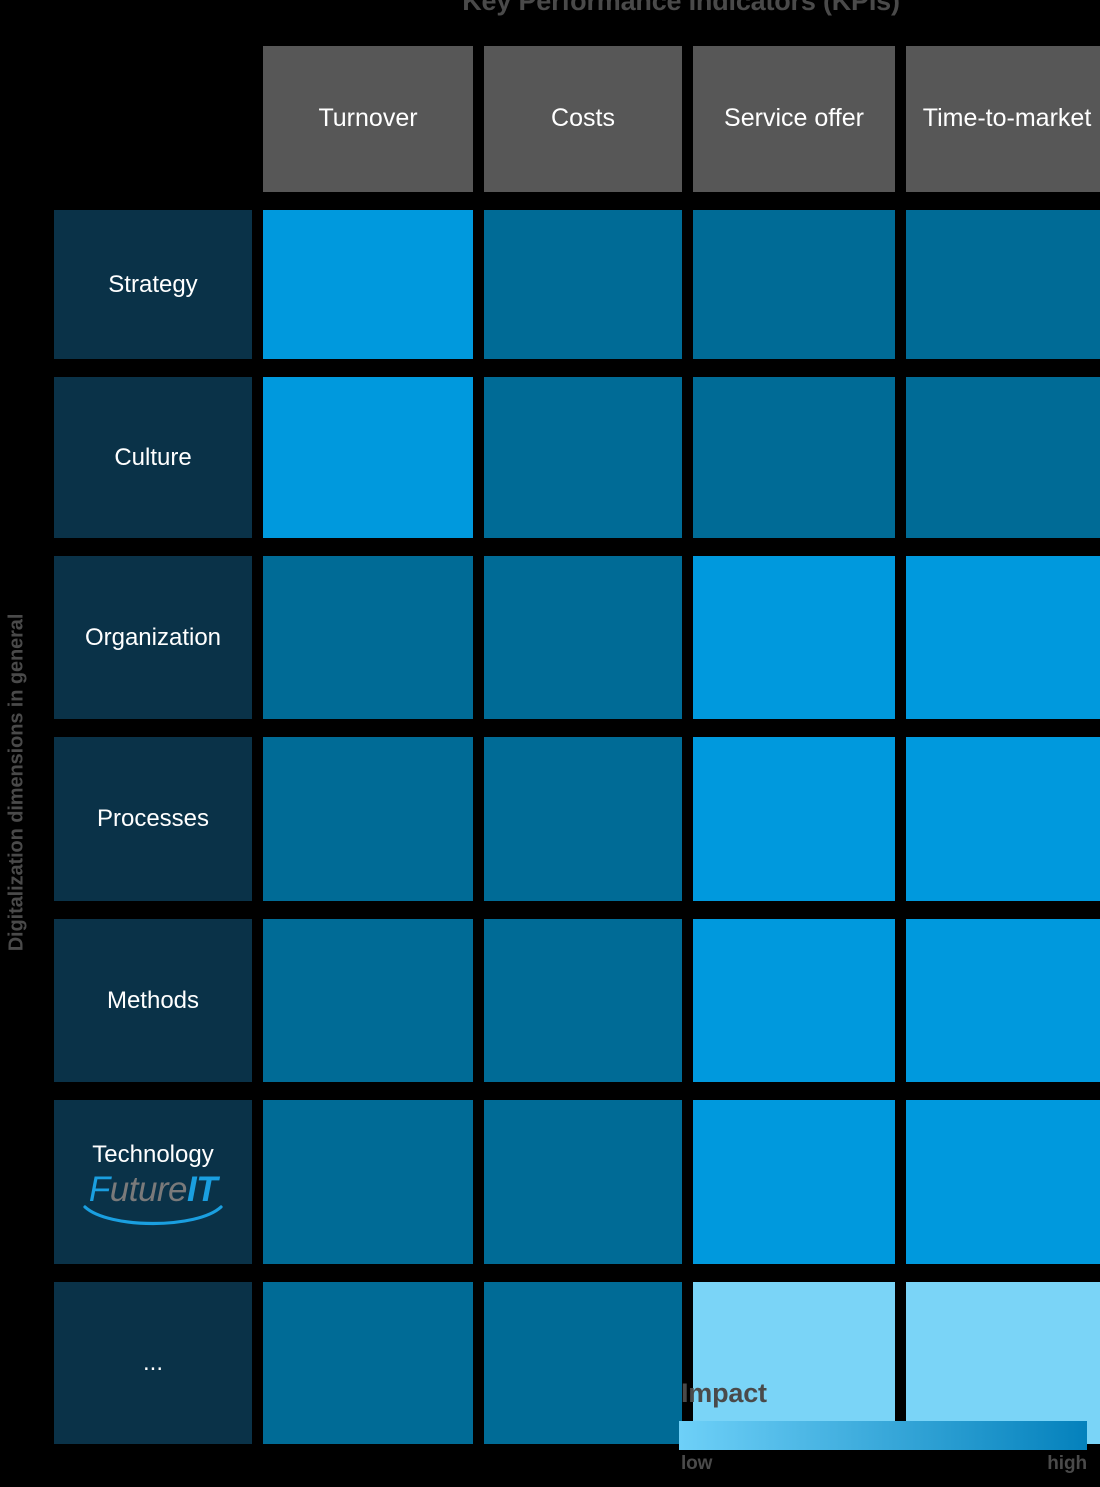  What do you see at coordinates (153, 1154) in the screenshot?
I see `row-header-label: Technology` at bounding box center [153, 1154].